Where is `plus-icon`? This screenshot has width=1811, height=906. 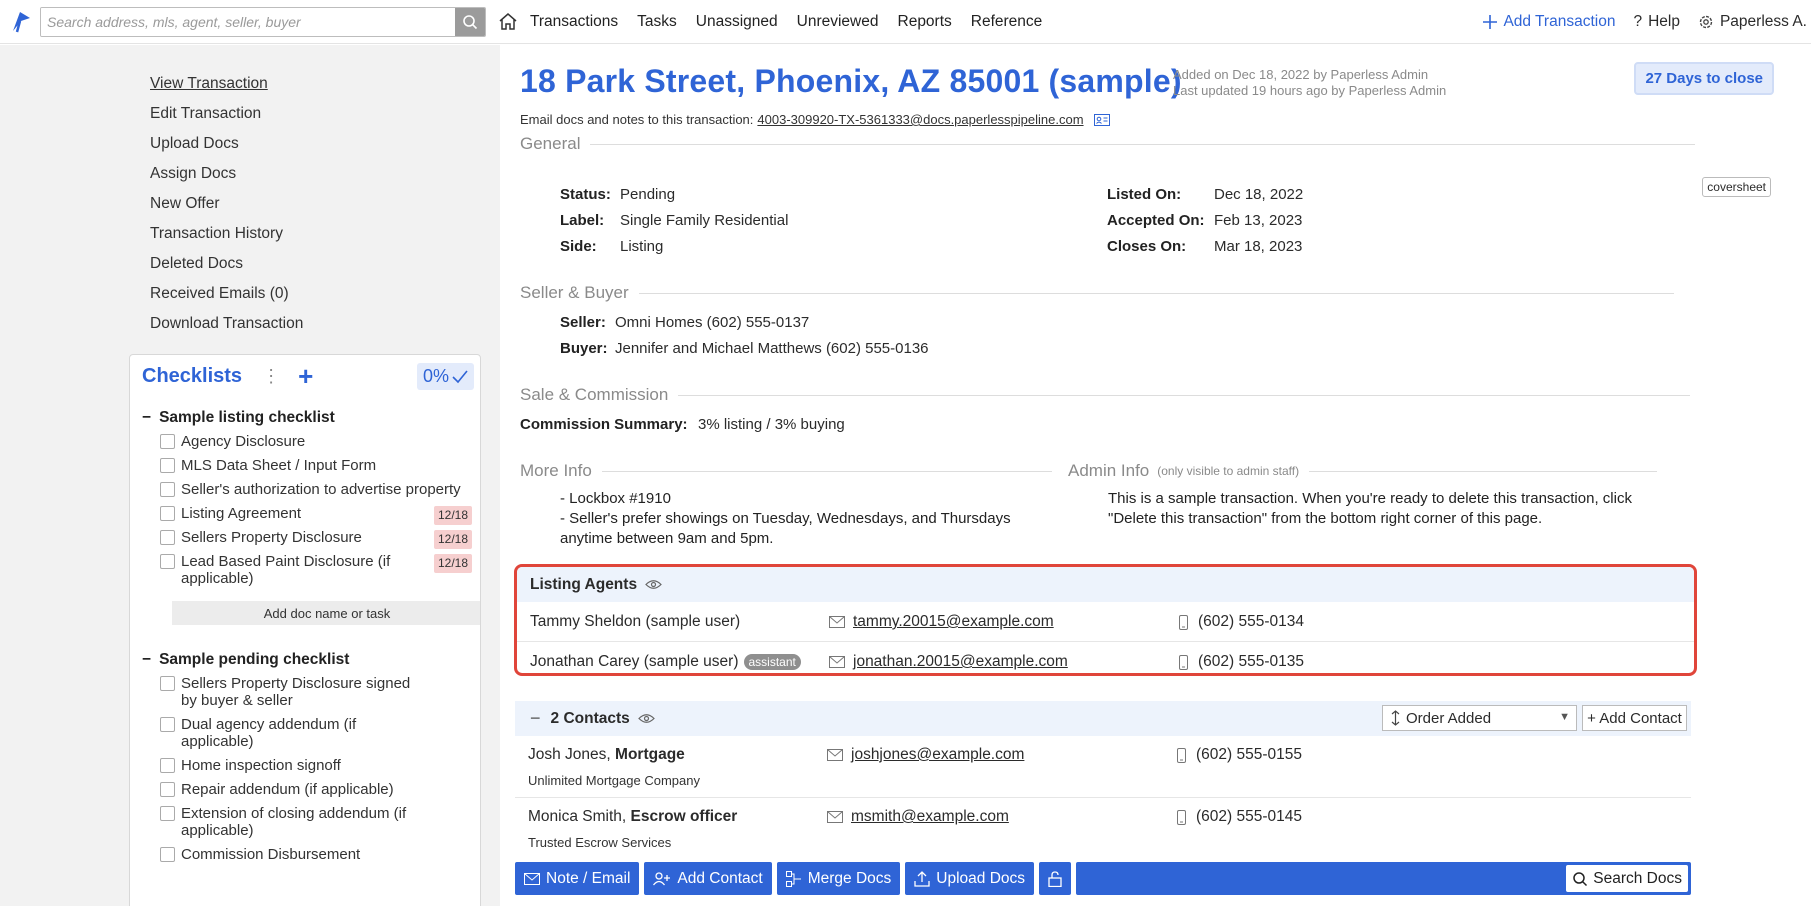 plus-icon is located at coordinates (1490, 22).